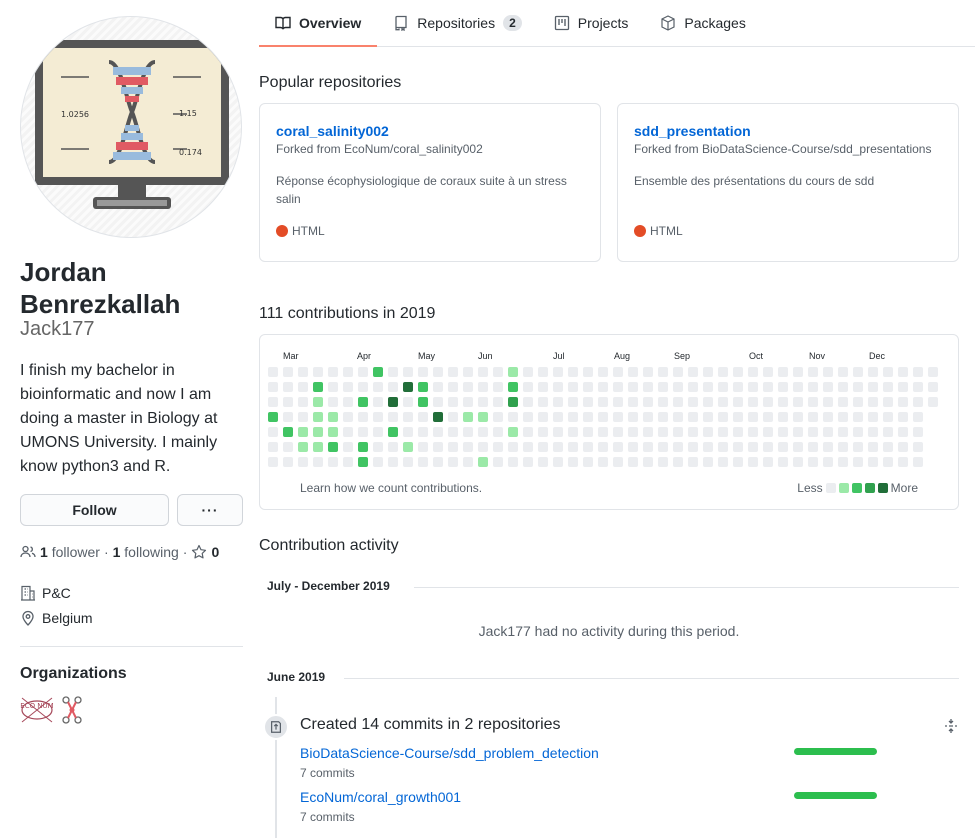 The image size is (975, 838). I want to click on avatar: 1.0256 1.15 0.174, so click(131, 127).